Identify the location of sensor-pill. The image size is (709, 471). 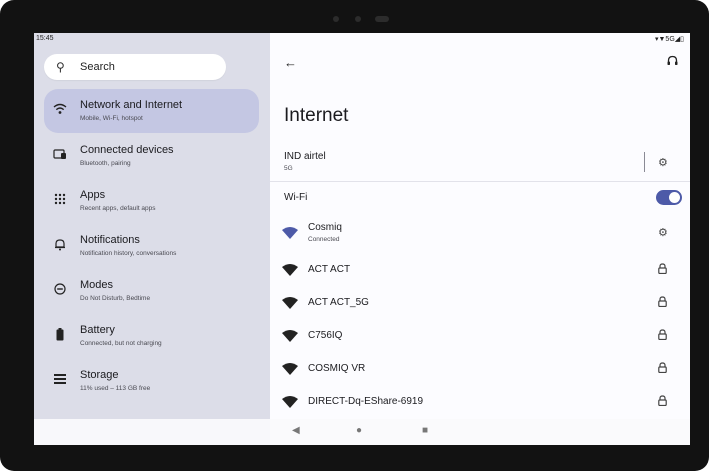
(382, 19).